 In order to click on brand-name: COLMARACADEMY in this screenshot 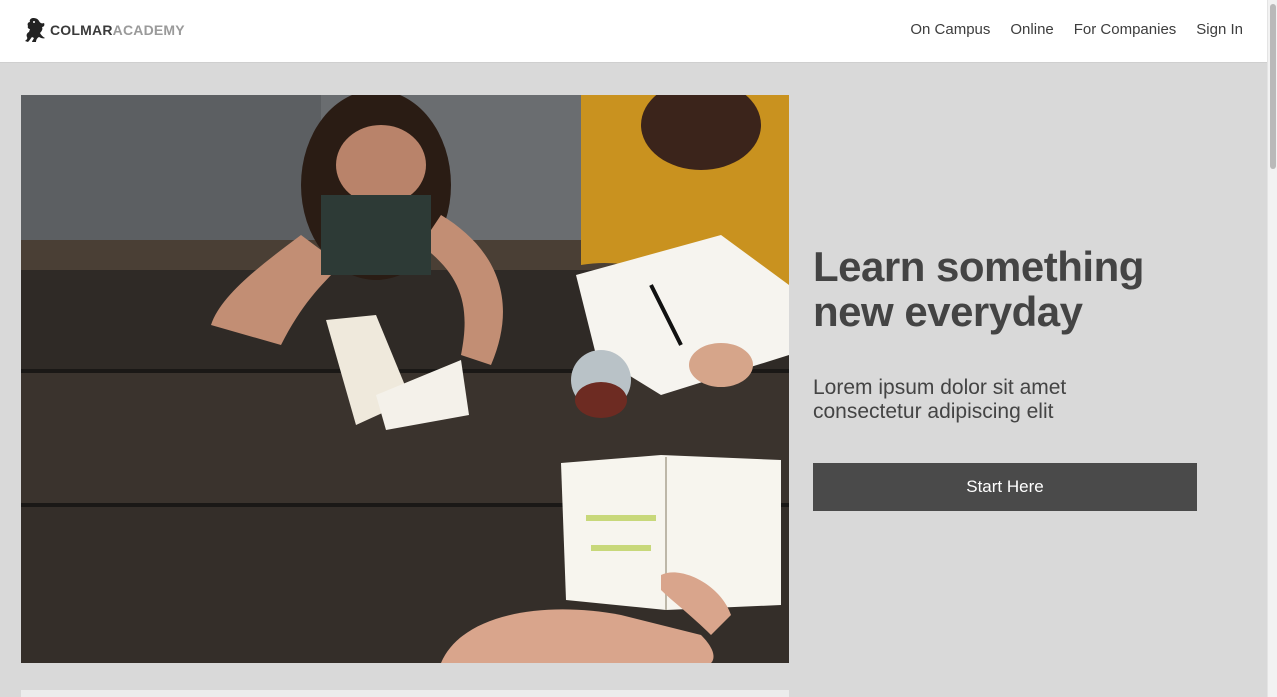, I will do `click(117, 30)`.